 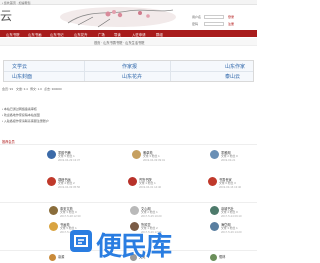 What do you see at coordinates (53, 89) in the screenshot?
I see `stat-item: 点击: 300000` at bounding box center [53, 89].